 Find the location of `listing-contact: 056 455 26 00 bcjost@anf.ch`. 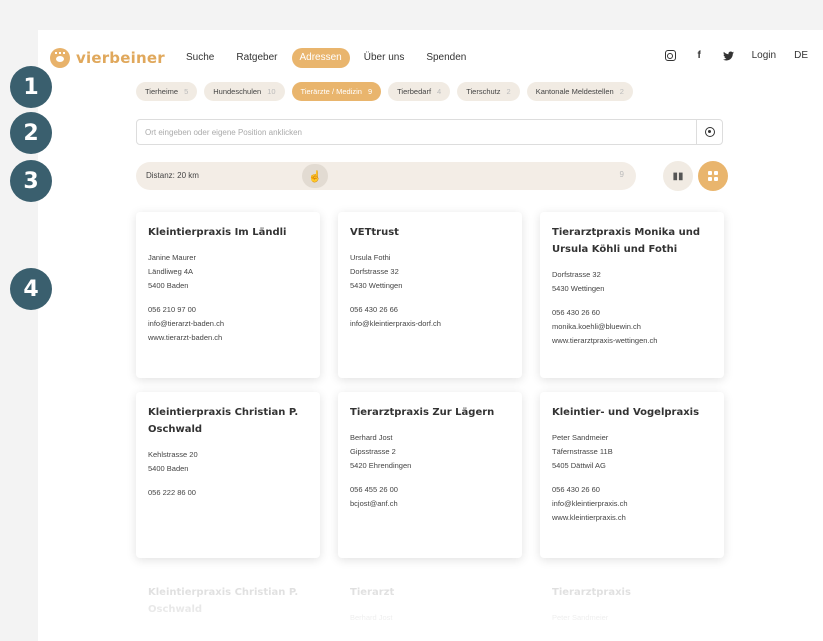

listing-contact: 056 455 26 00 bcjost@anf.ch is located at coordinates (430, 497).